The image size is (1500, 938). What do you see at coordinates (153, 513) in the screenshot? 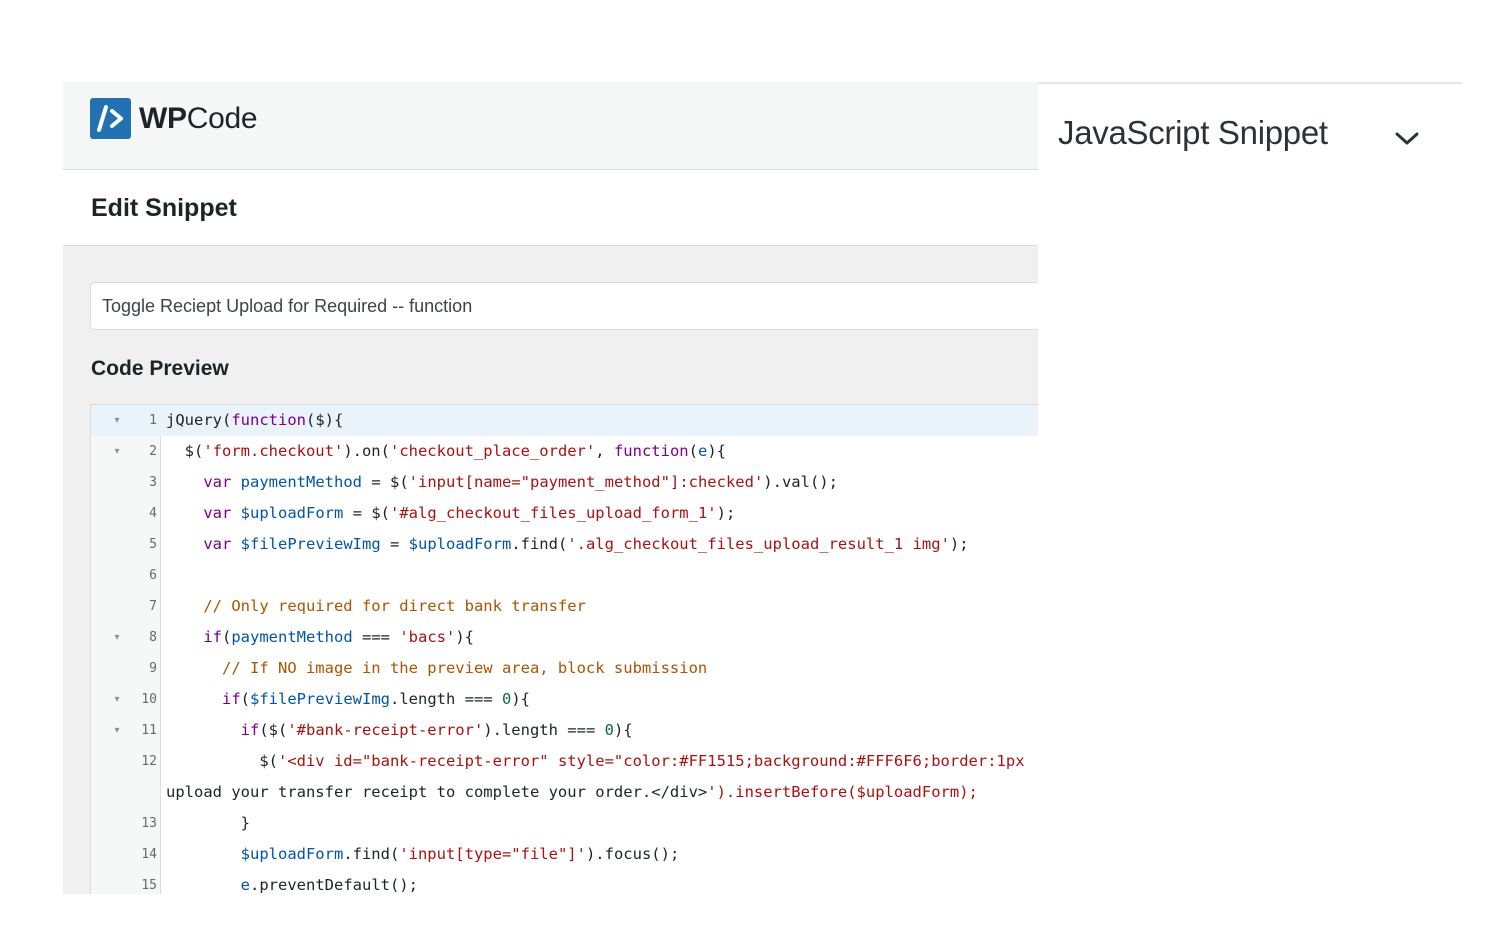
I see `line-number: 4` at bounding box center [153, 513].